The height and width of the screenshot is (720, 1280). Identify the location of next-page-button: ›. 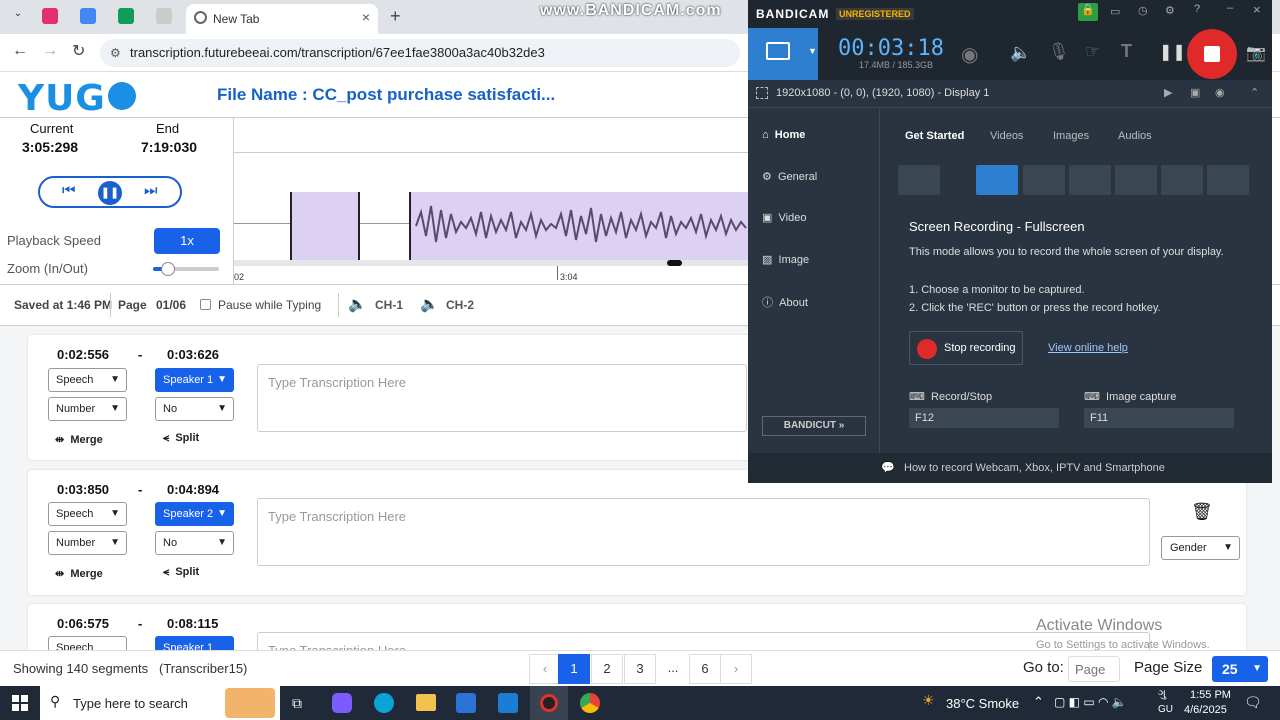
(736, 669).